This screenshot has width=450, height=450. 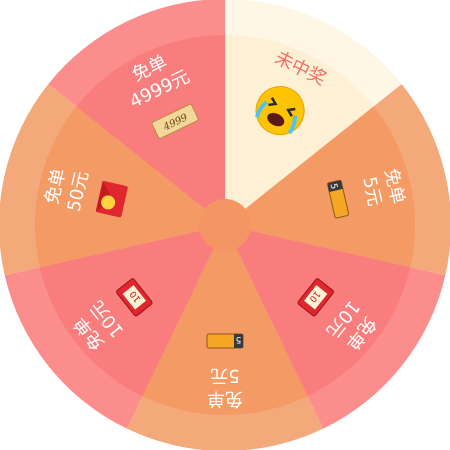 I want to click on coupon-value: 5, so click(x=239, y=339).